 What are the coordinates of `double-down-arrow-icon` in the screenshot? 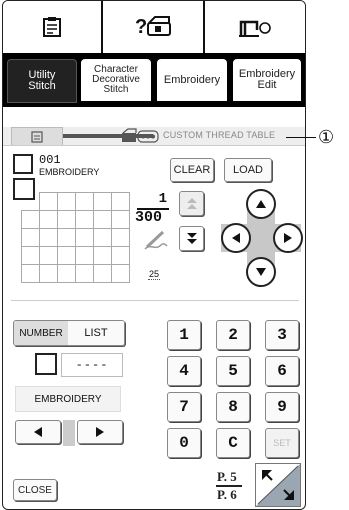 It's located at (191, 238).